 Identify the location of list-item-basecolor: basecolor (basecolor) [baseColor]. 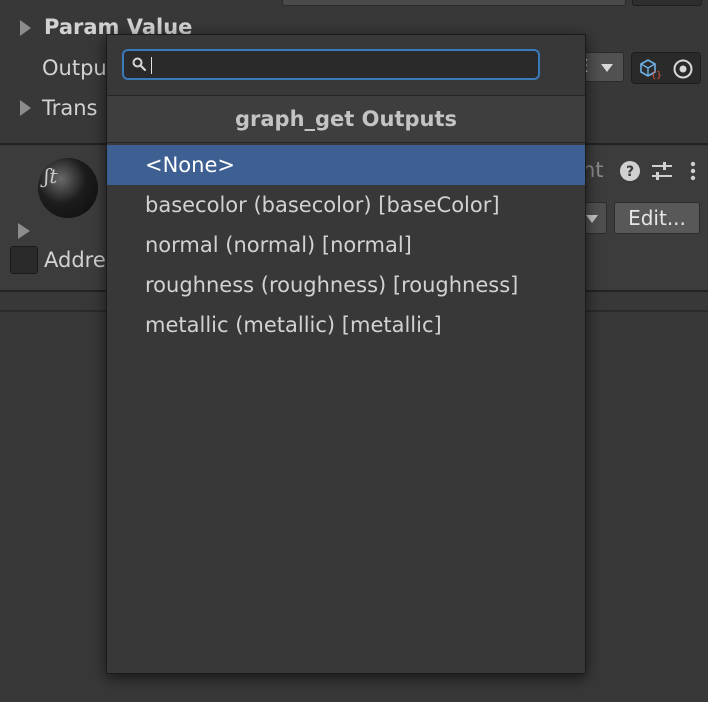
(346, 205).